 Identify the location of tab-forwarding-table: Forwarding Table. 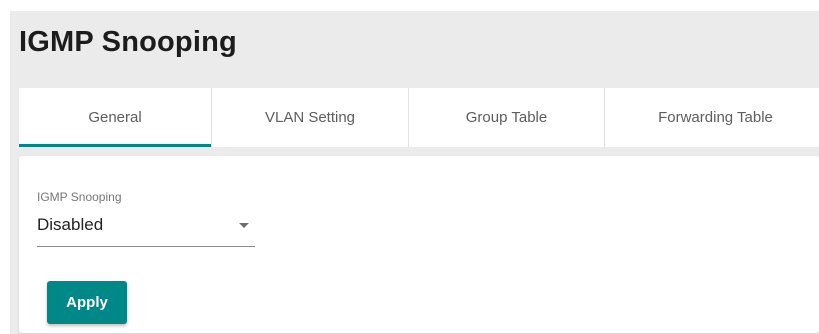
(712, 117).